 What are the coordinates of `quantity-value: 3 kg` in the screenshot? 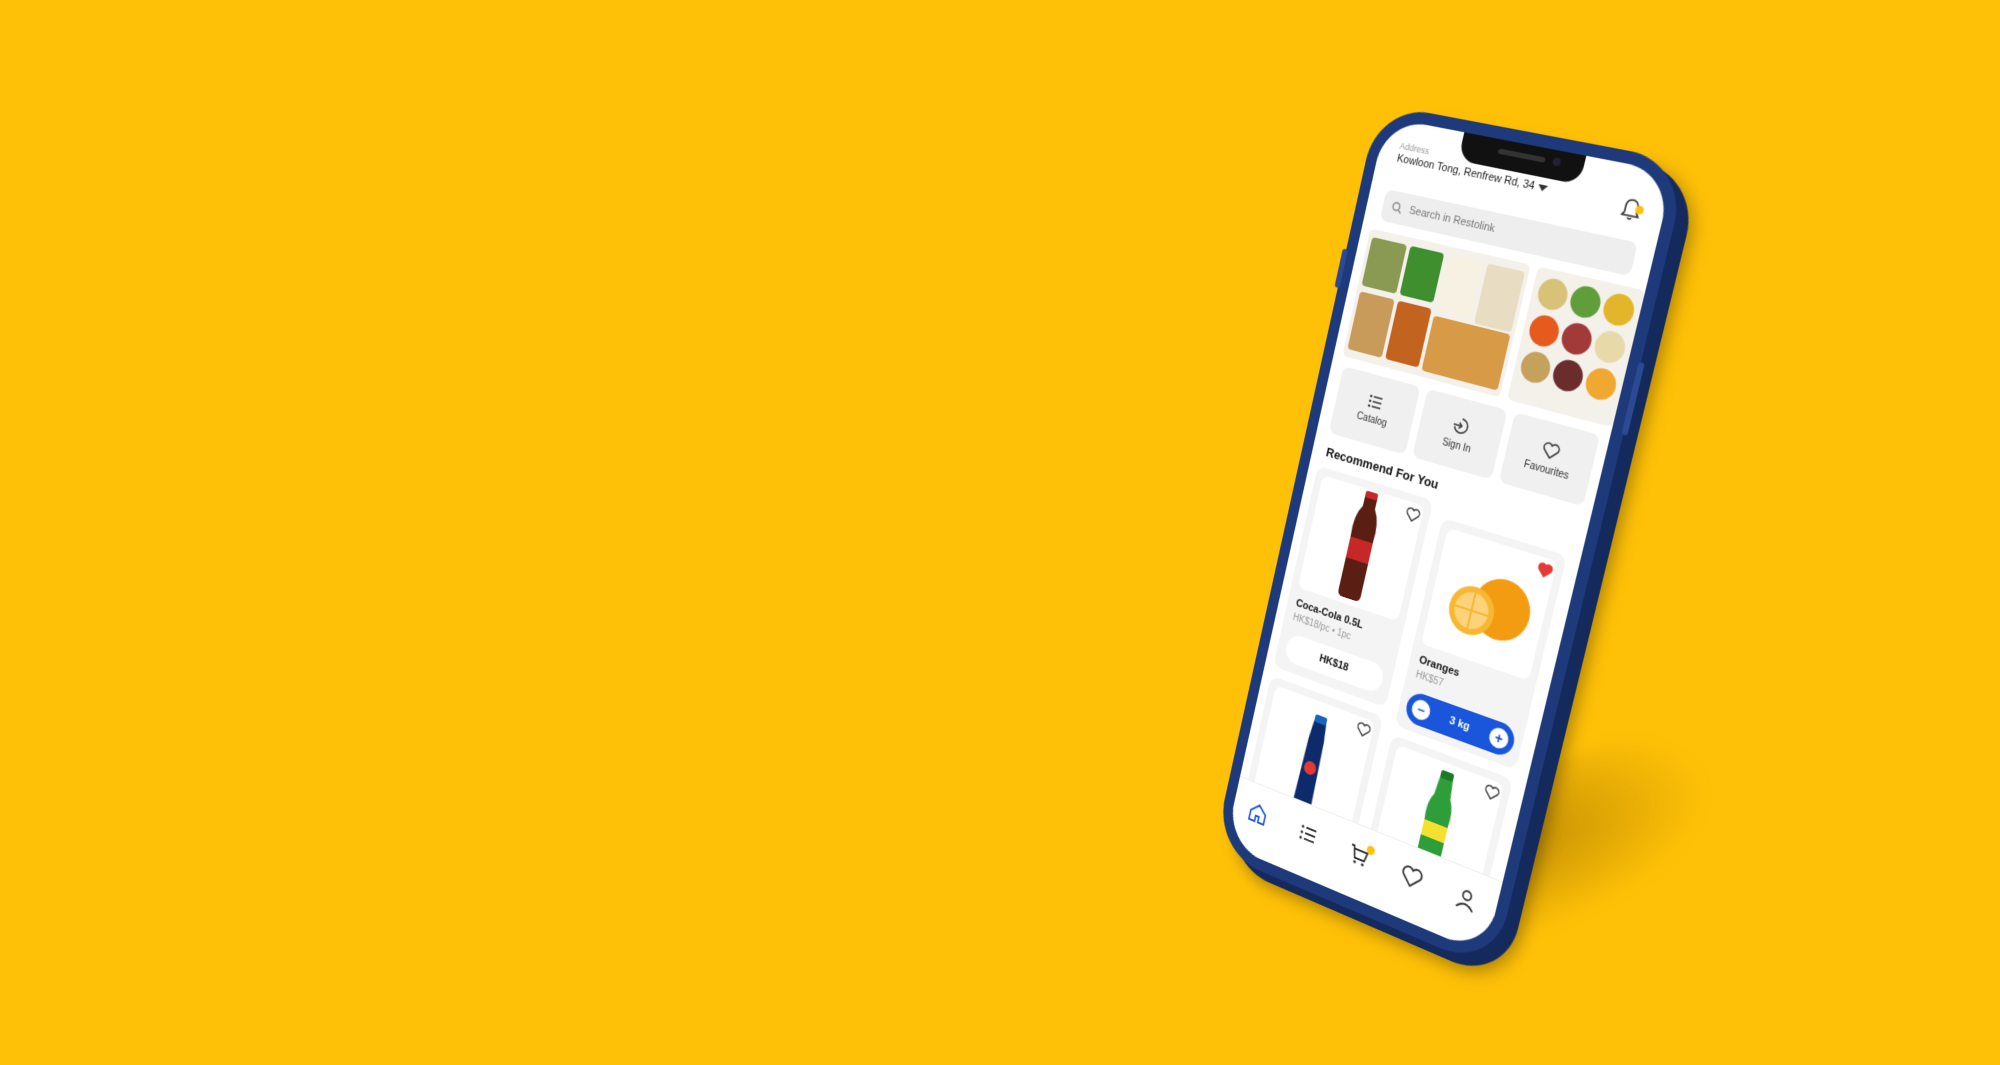 It's located at (1459, 724).